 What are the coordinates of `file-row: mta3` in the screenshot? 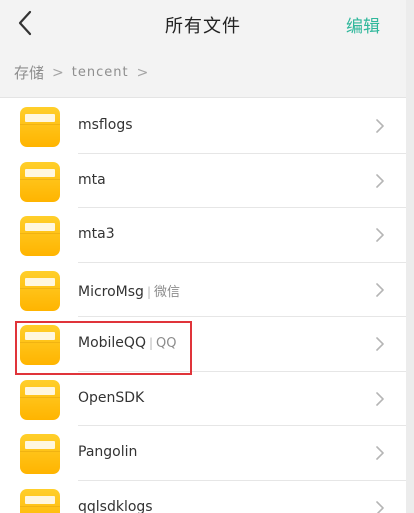 It's located at (203, 235).